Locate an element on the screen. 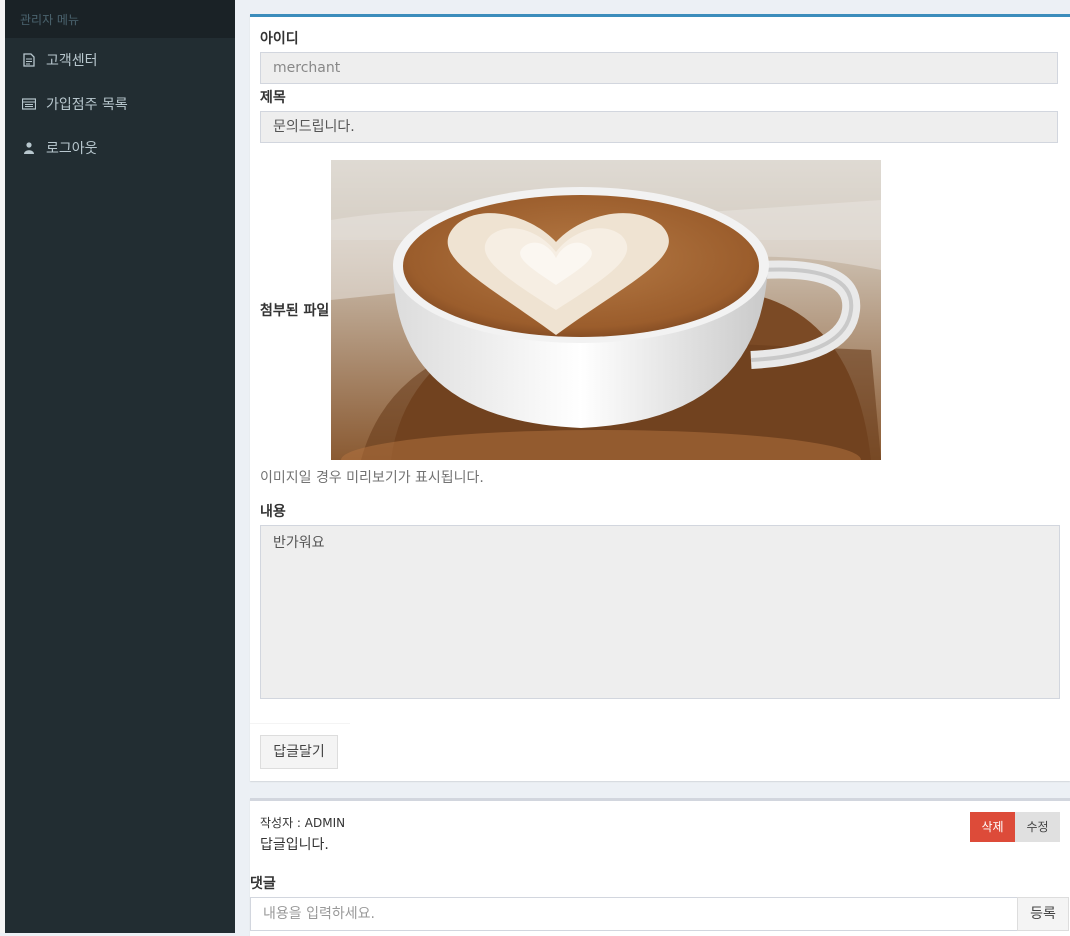  id-label: 아이디 is located at coordinates (279, 39).